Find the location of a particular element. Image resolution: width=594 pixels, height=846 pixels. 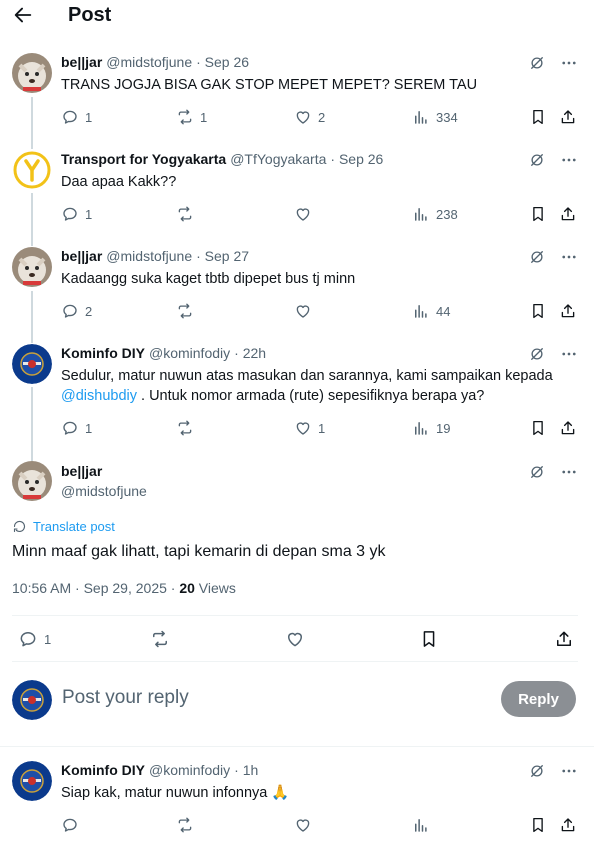

like-button: 2 is located at coordinates (309, 117).